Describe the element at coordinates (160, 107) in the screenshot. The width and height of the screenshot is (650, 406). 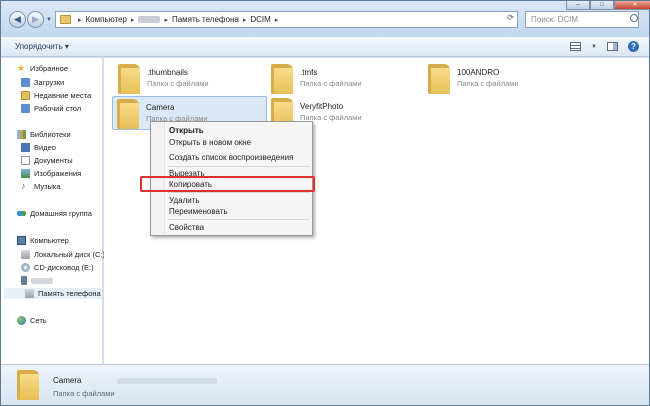
I see `folder-name: Camera` at that location.